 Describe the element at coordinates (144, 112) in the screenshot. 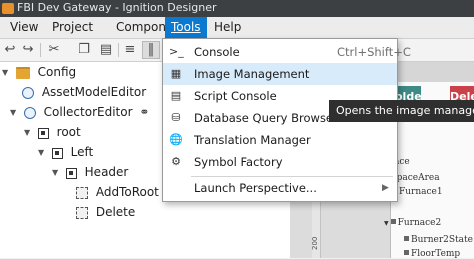

I see `link-icon: ⚭` at that location.